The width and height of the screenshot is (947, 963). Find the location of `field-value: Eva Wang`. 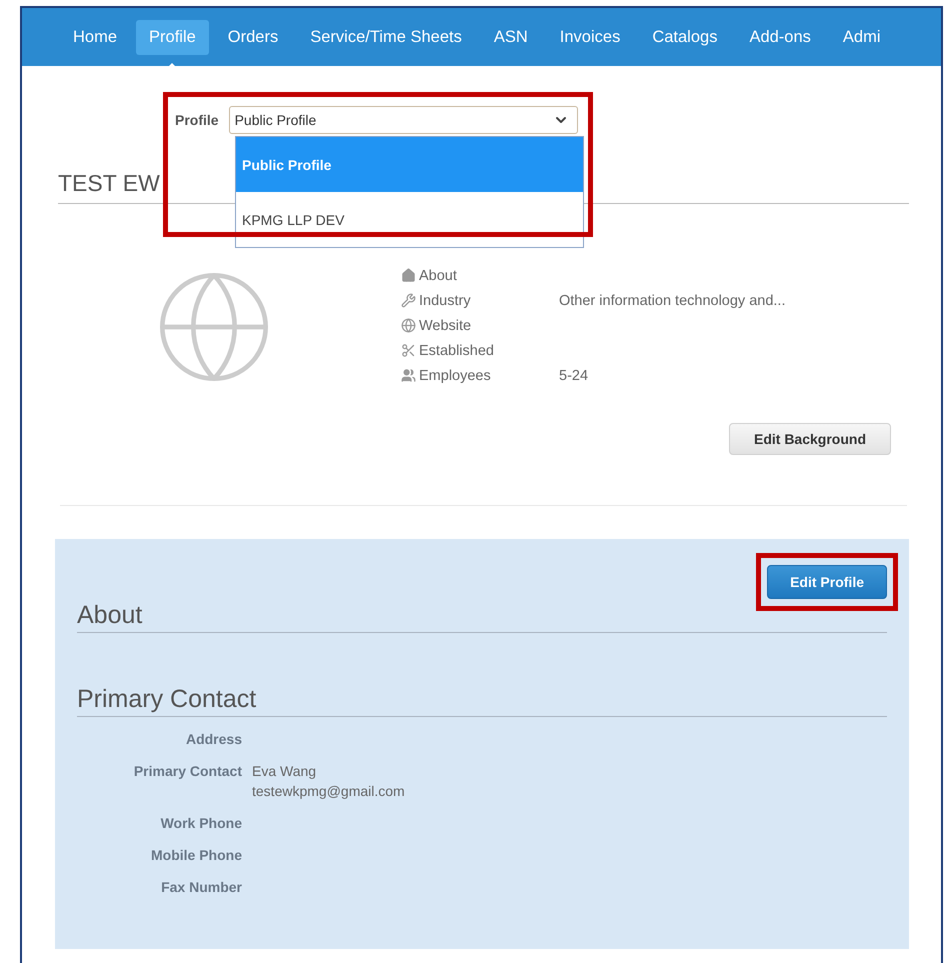

field-value: Eva Wang is located at coordinates (285, 771).